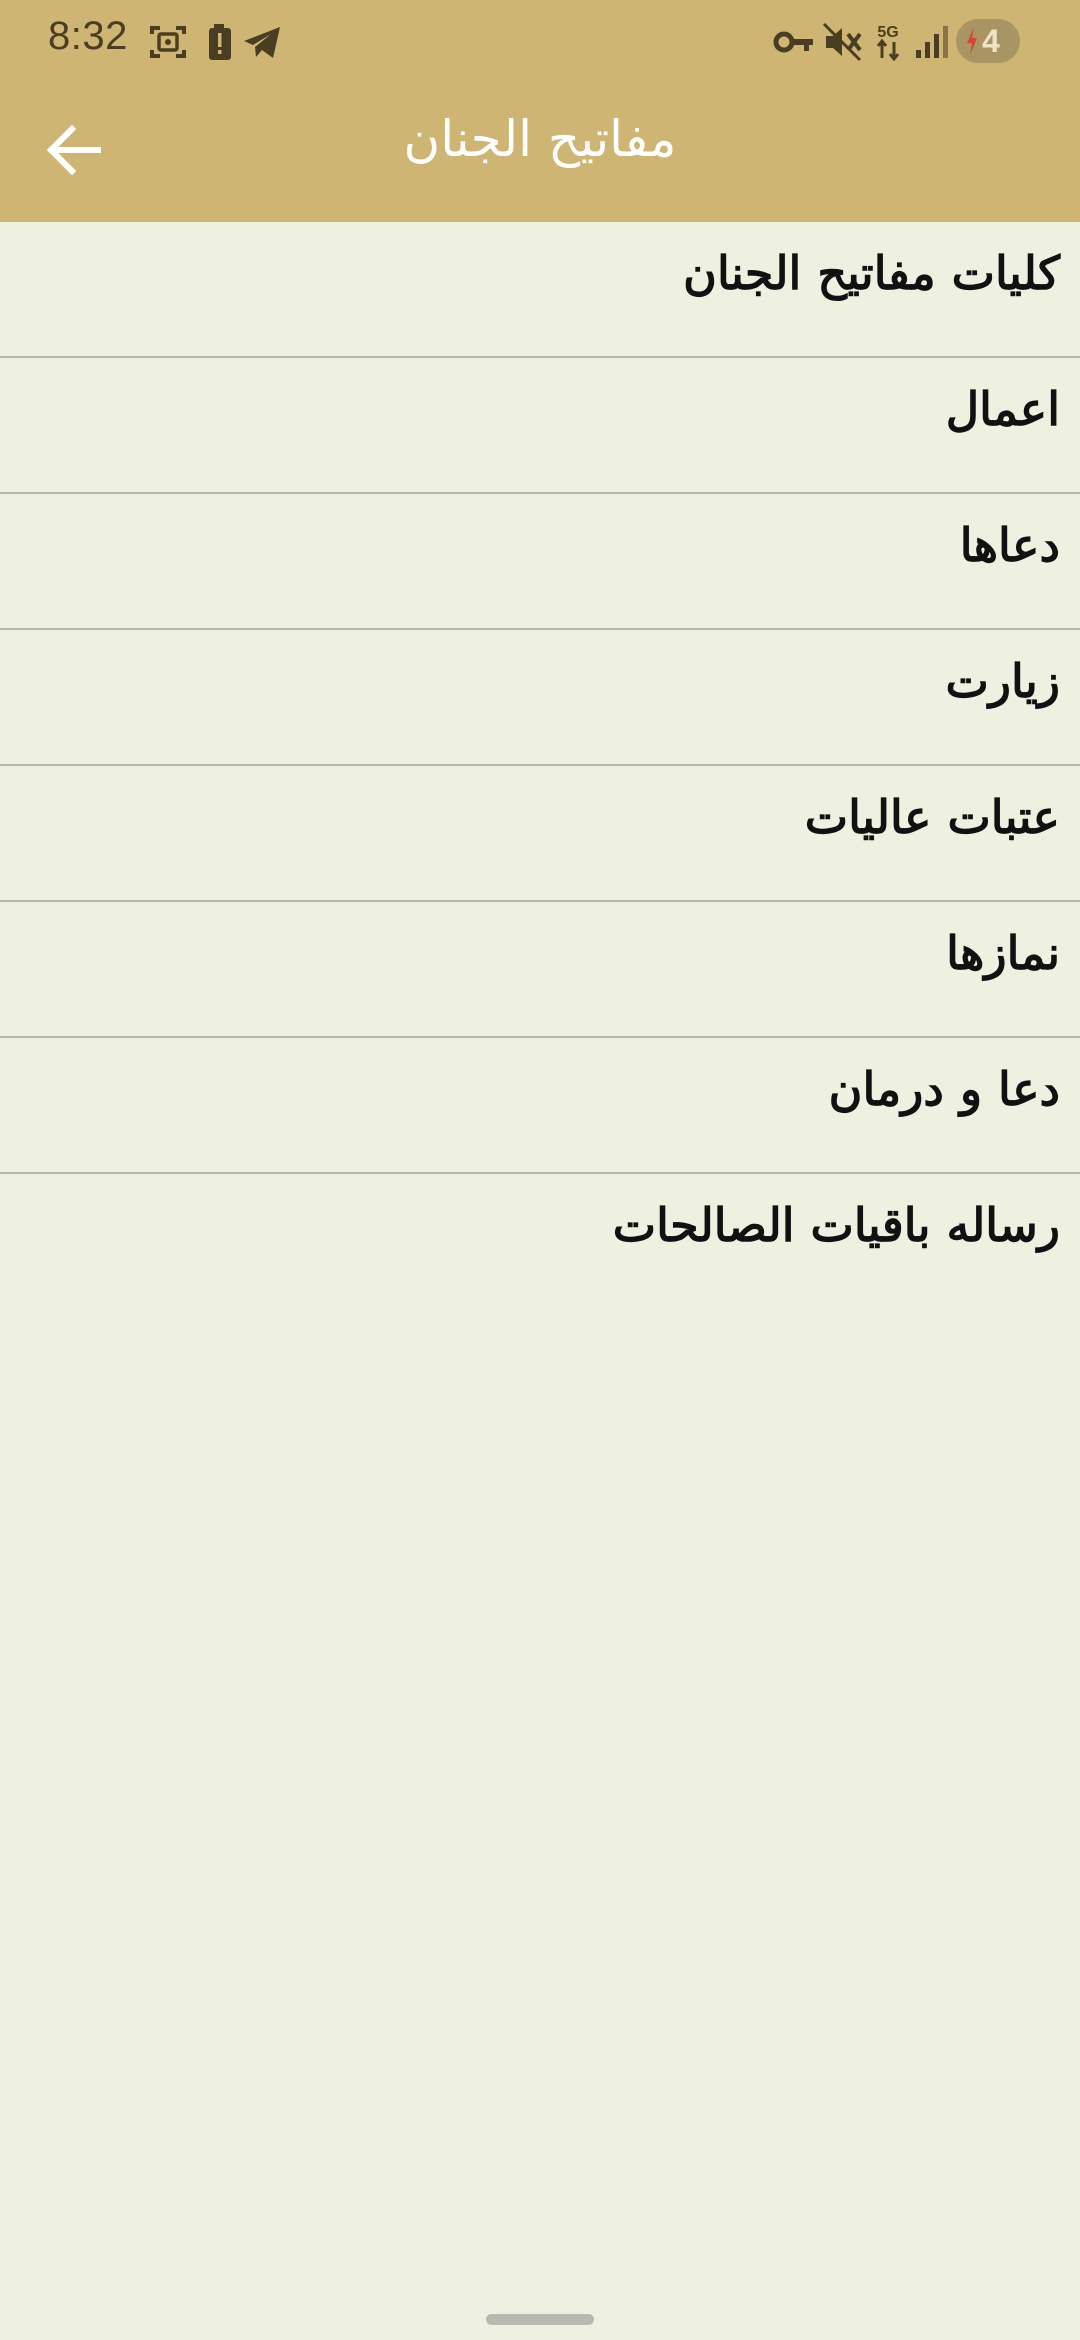  What do you see at coordinates (540, 2319) in the screenshot?
I see `home-indicator` at bounding box center [540, 2319].